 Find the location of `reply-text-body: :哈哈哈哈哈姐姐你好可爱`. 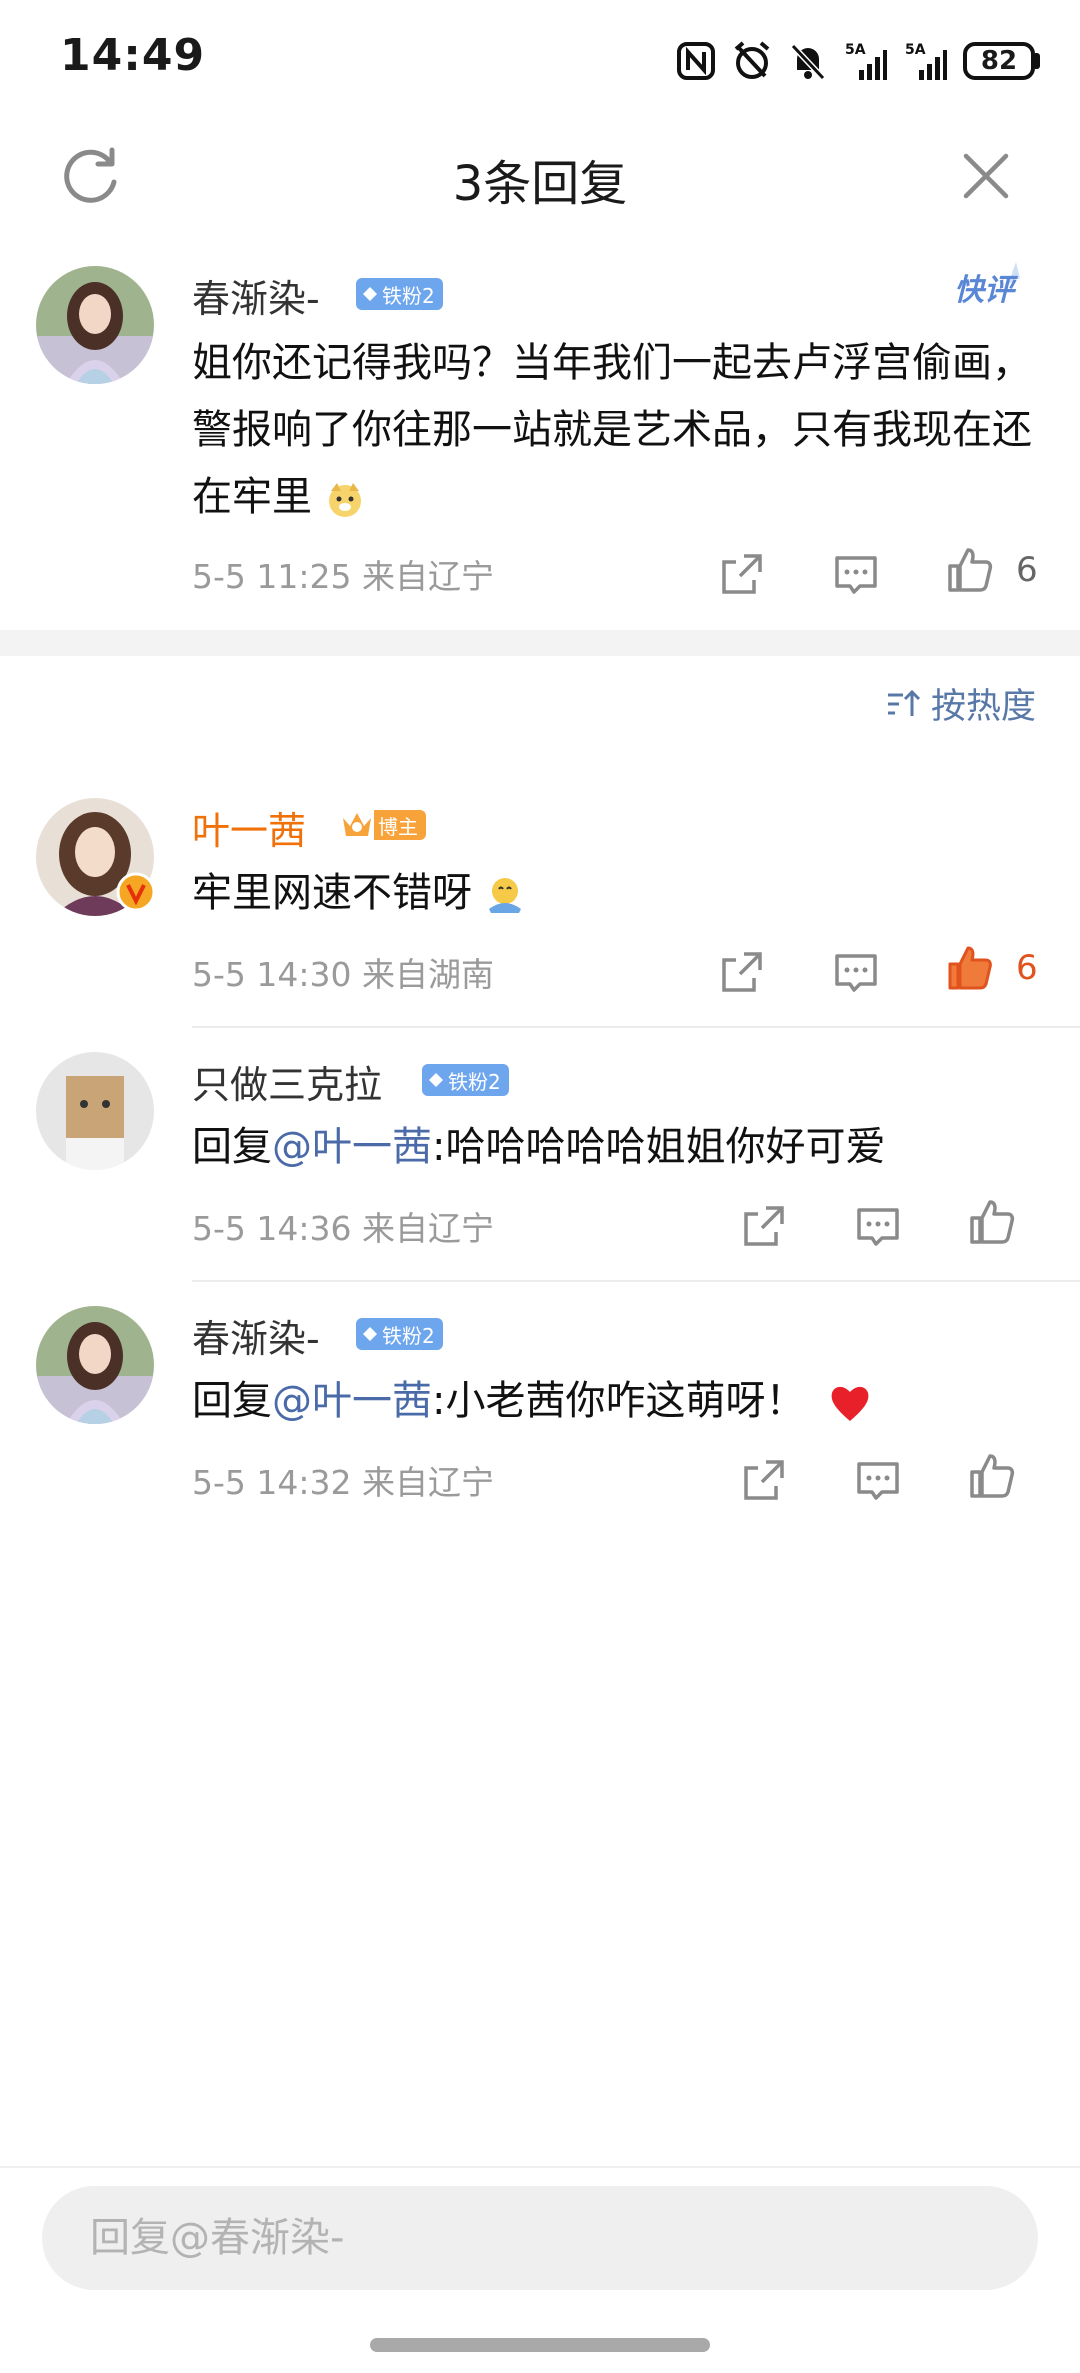

reply-text-body: :哈哈哈哈哈姐姐你好可爱 is located at coordinates (659, 1147).